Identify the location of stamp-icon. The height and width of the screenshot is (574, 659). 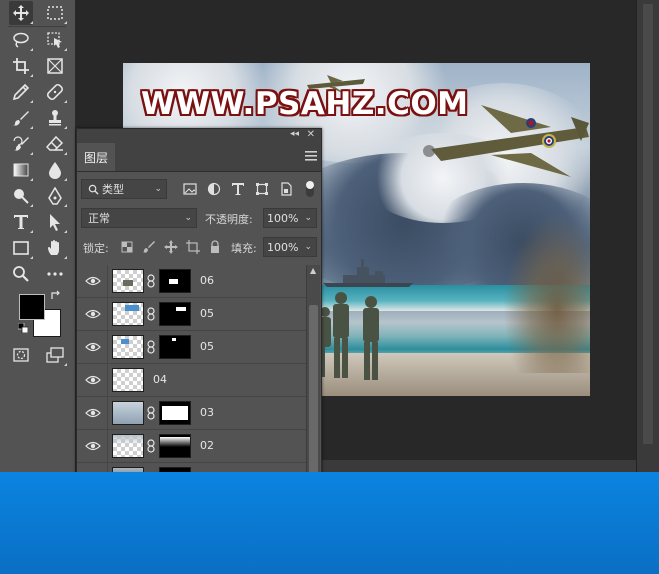
(55, 118).